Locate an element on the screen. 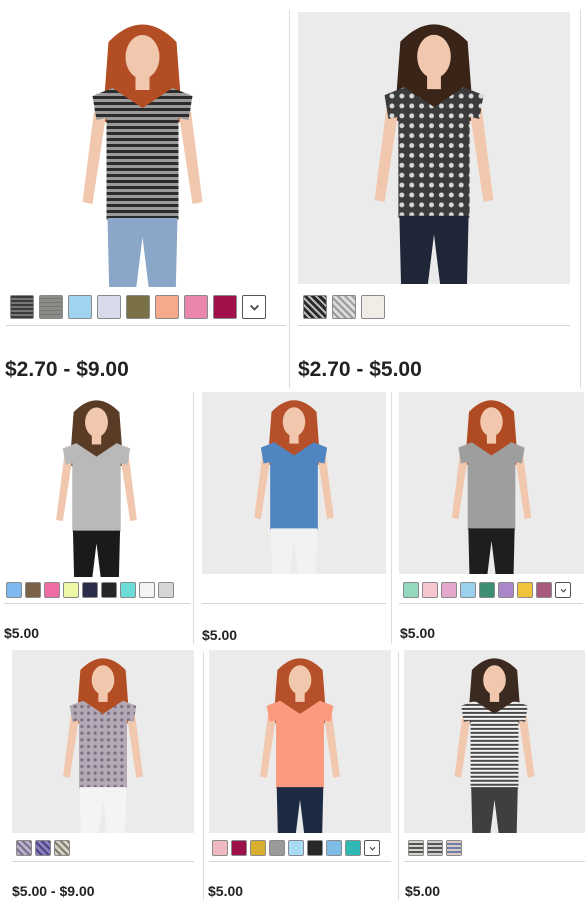 Image resolution: width=585 pixels, height=901 pixels. product-card: $5.00 - $9.00 is located at coordinates (100, 775).